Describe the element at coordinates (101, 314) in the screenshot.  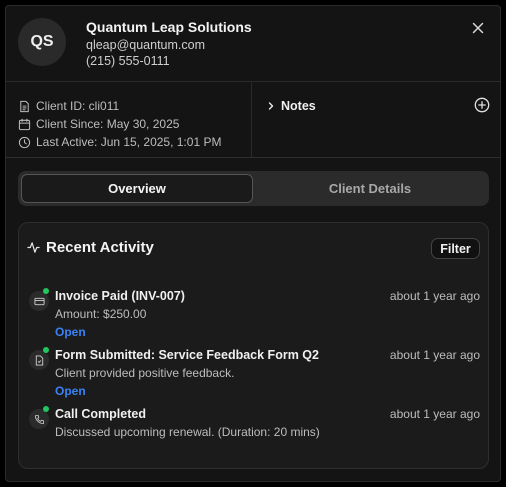
I see `activity-description: Amount: $250.00` at that location.